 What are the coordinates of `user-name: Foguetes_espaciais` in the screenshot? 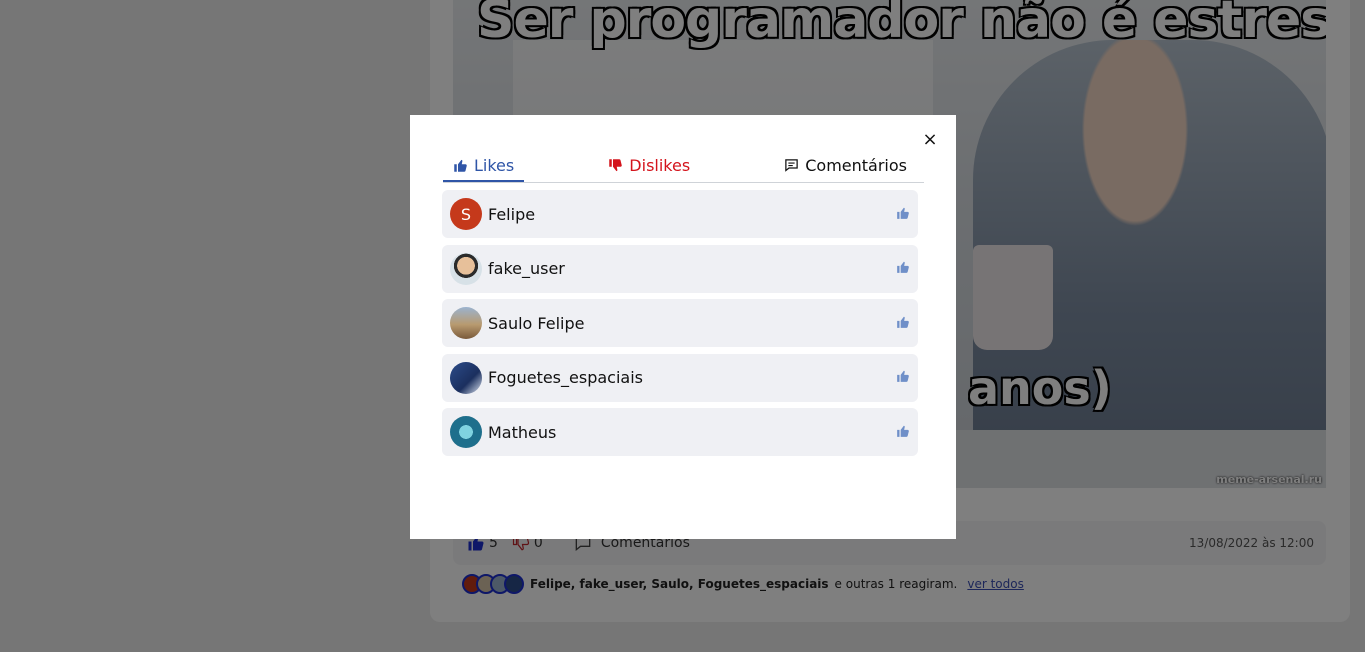 It's located at (565, 377).